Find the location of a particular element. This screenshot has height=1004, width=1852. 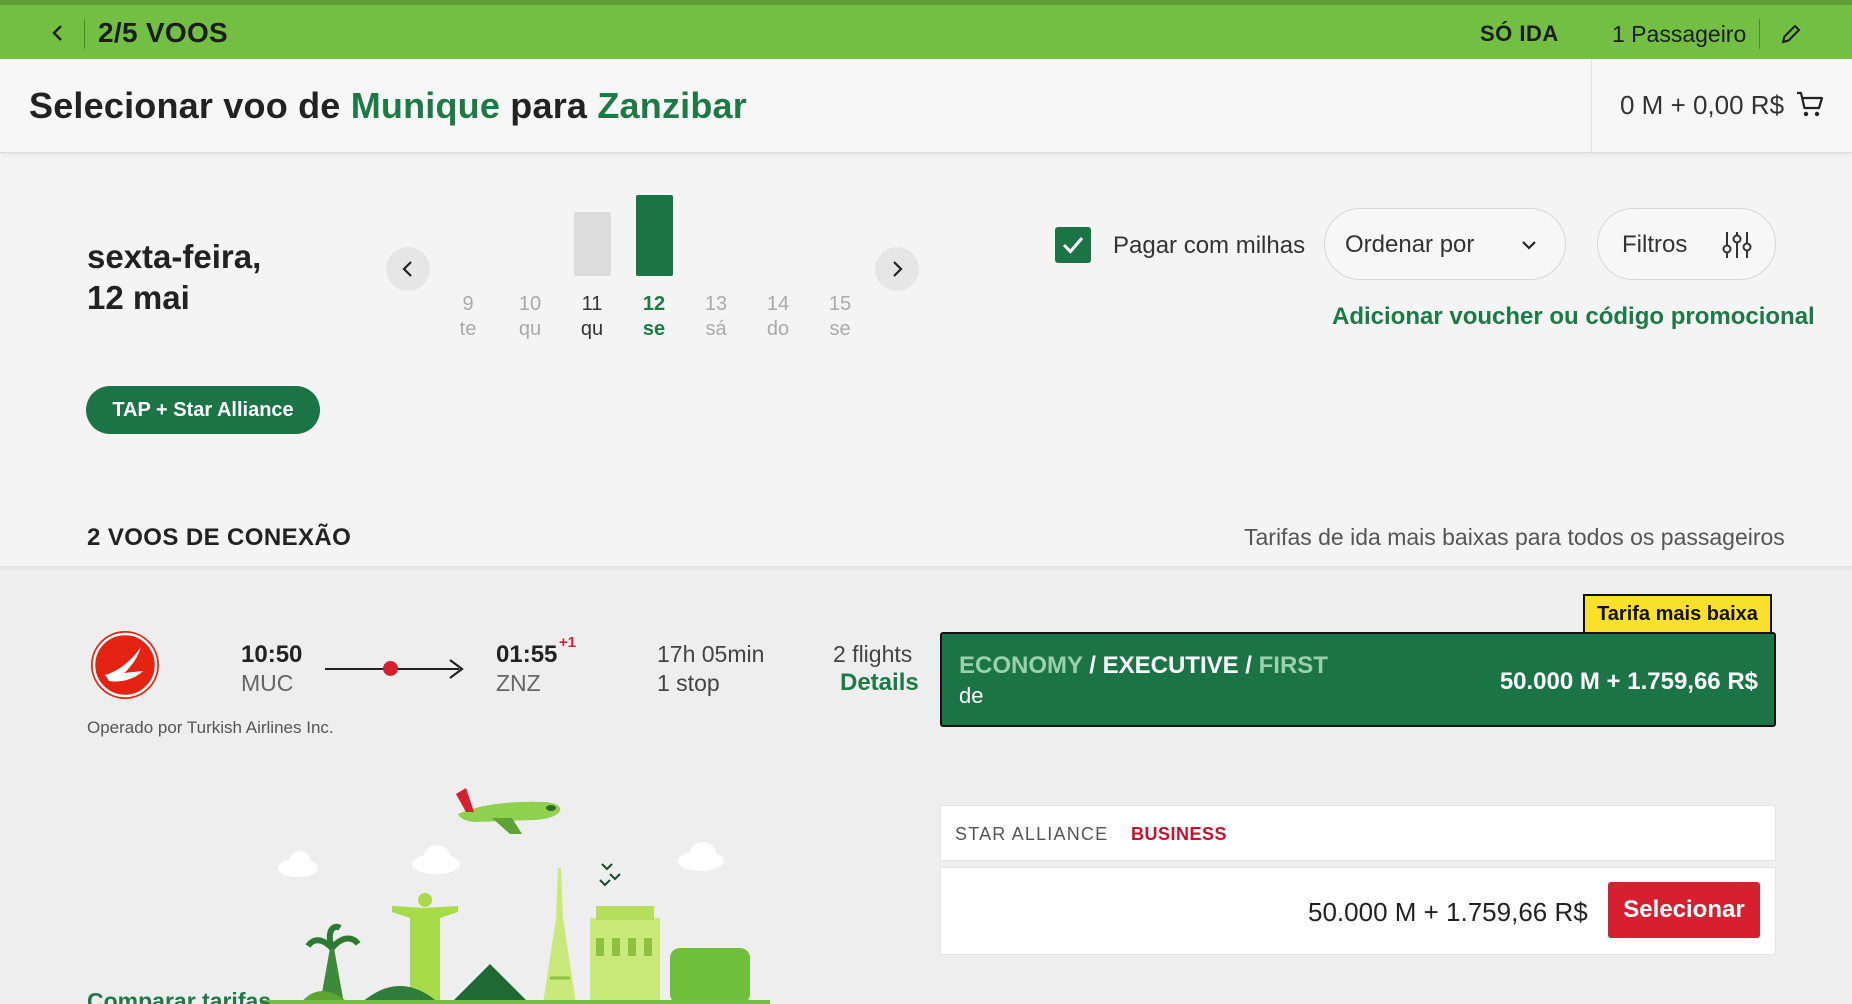

checkmark-icon is located at coordinates (1073, 245).